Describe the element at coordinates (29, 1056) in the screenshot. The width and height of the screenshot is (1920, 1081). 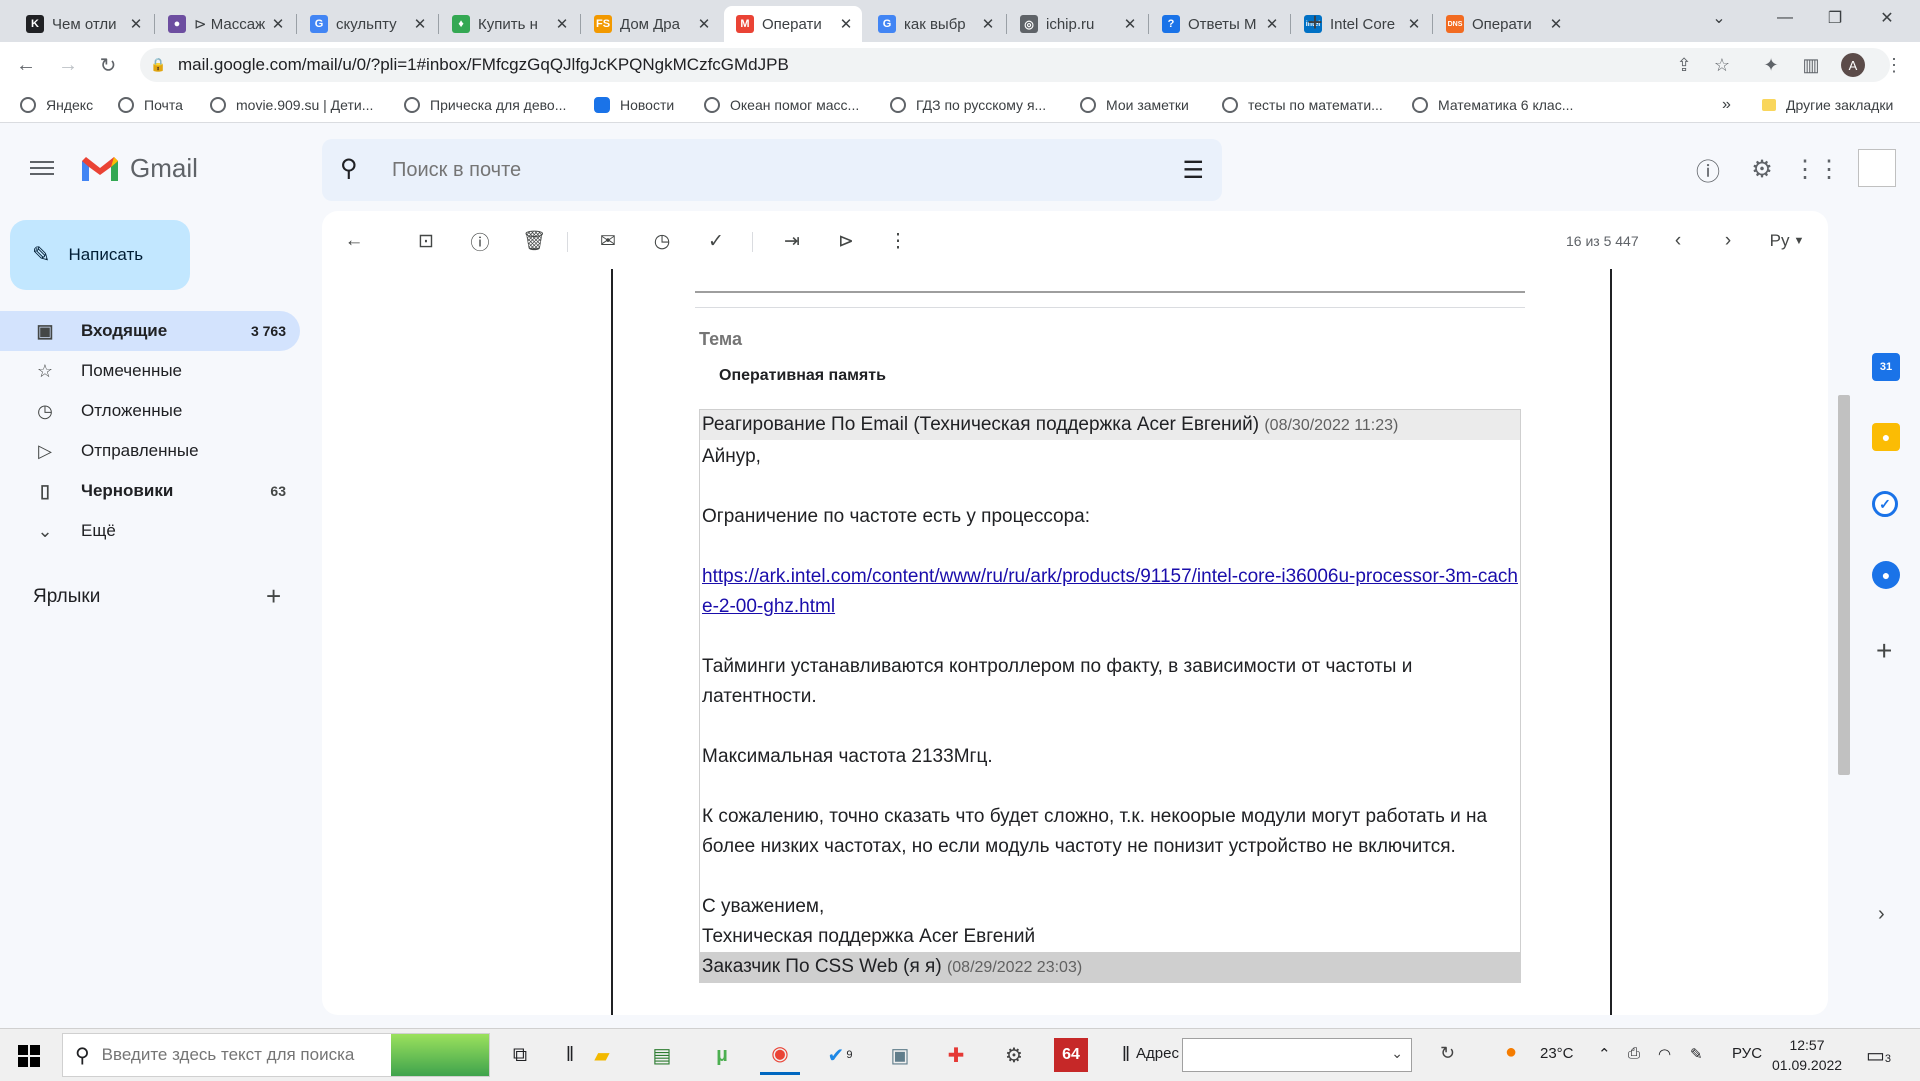
I see `windows-start-icon` at that location.